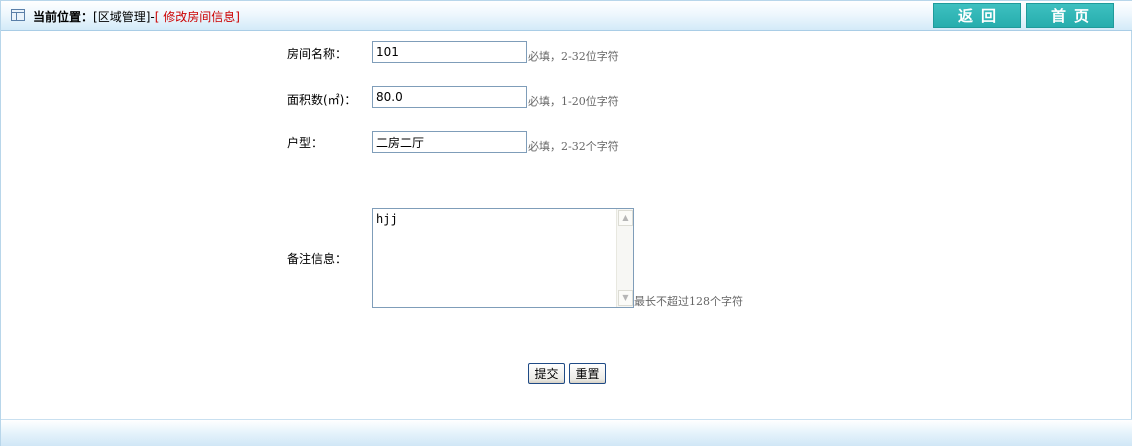 The height and width of the screenshot is (446, 1132). Describe the element at coordinates (573, 101) in the screenshot. I see `area-hint: 必填，1-20位字符` at that location.